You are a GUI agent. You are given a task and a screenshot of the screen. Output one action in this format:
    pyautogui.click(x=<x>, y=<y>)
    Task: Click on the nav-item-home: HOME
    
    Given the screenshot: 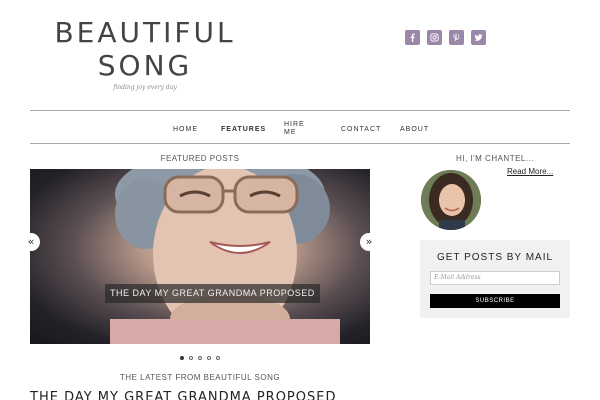 What is the action you would take?
    pyautogui.click(x=185, y=130)
    